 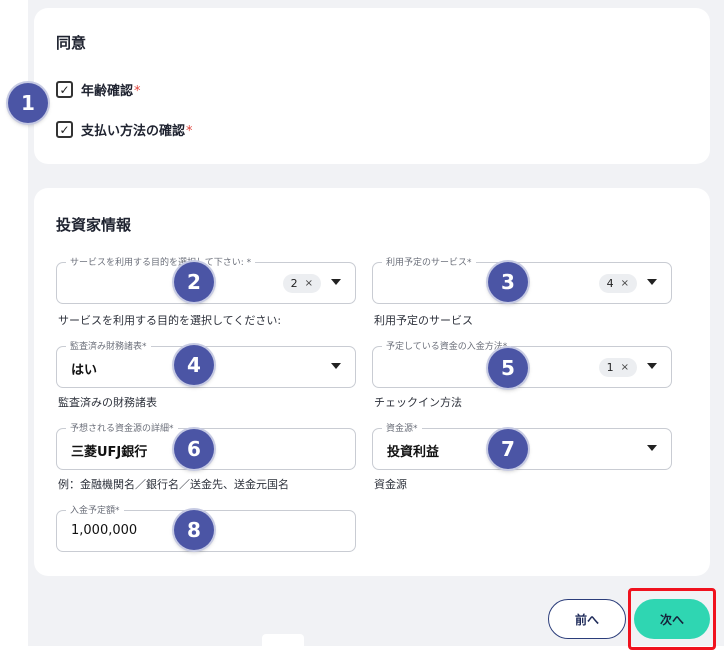 I want to click on annotation-marker-4: 4, so click(x=194, y=365).